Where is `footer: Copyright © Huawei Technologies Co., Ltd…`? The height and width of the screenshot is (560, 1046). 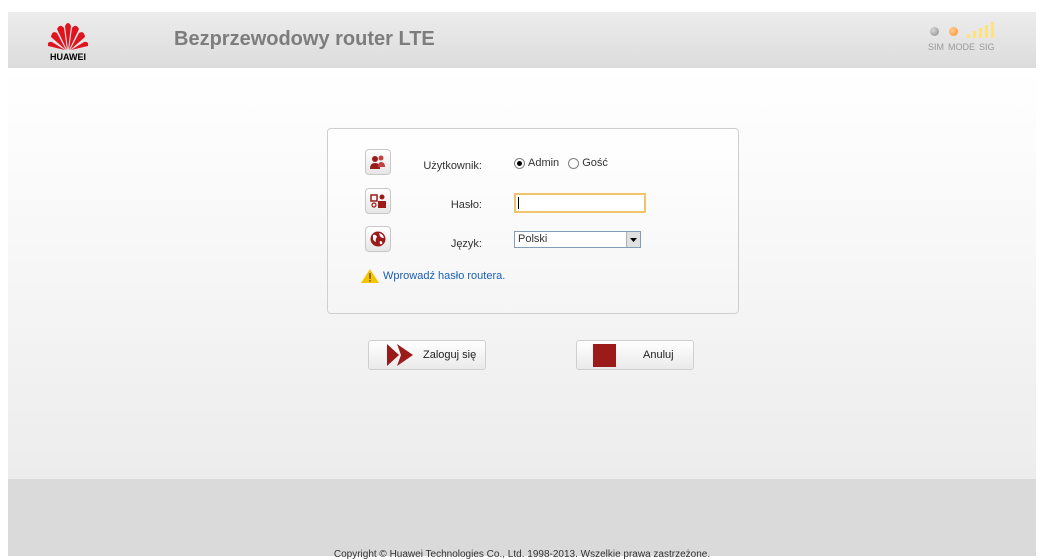
footer: Copyright © Huawei Technologies Co., Ltd… is located at coordinates (522, 519).